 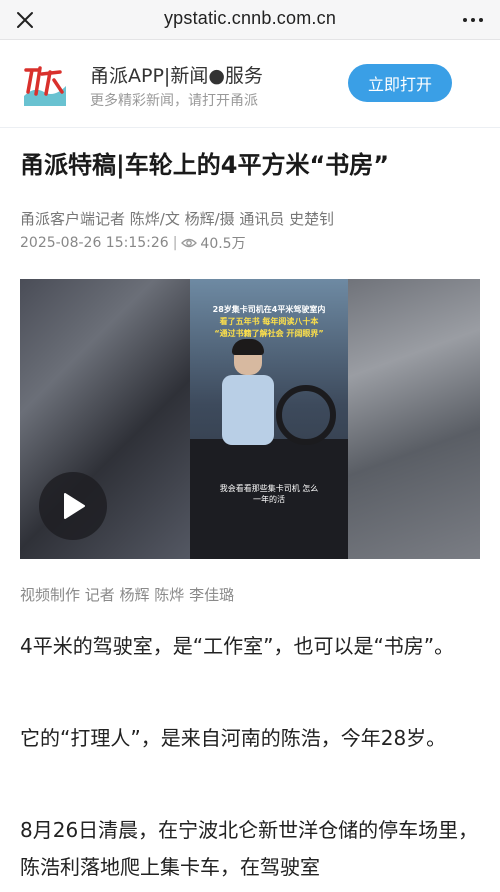 I want to click on video-blur-right, so click(x=414, y=419).